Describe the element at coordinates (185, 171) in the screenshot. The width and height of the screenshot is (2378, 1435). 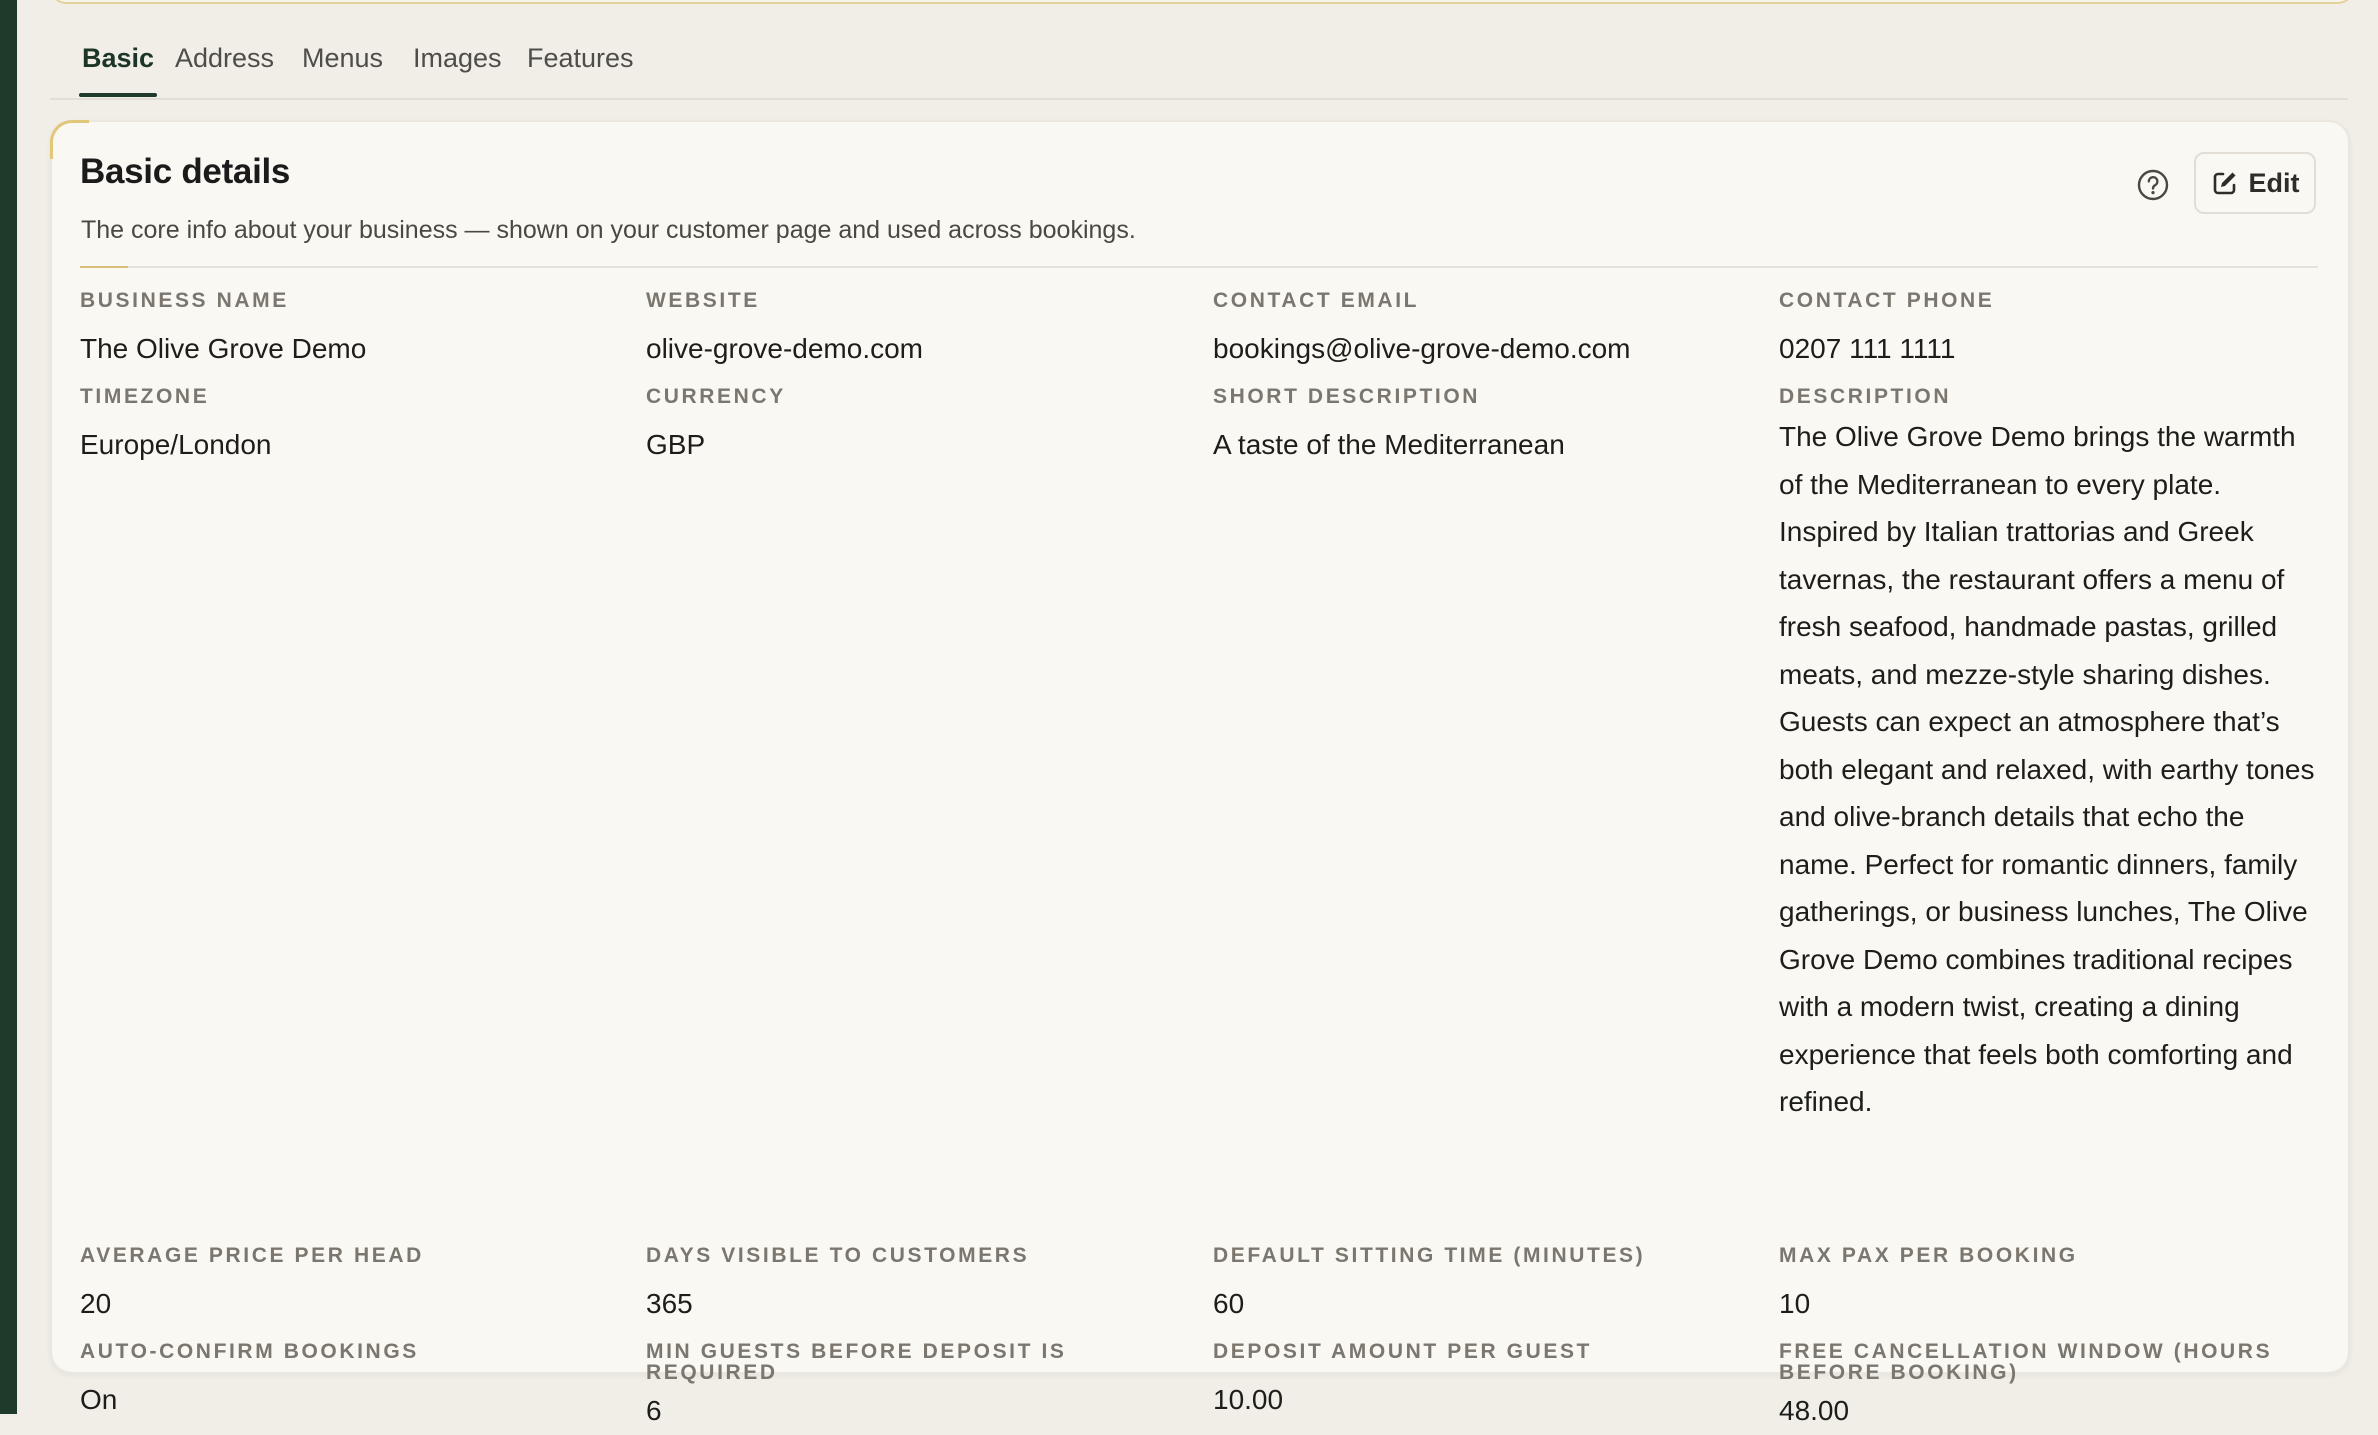
I see `card-title: Basic details` at that location.